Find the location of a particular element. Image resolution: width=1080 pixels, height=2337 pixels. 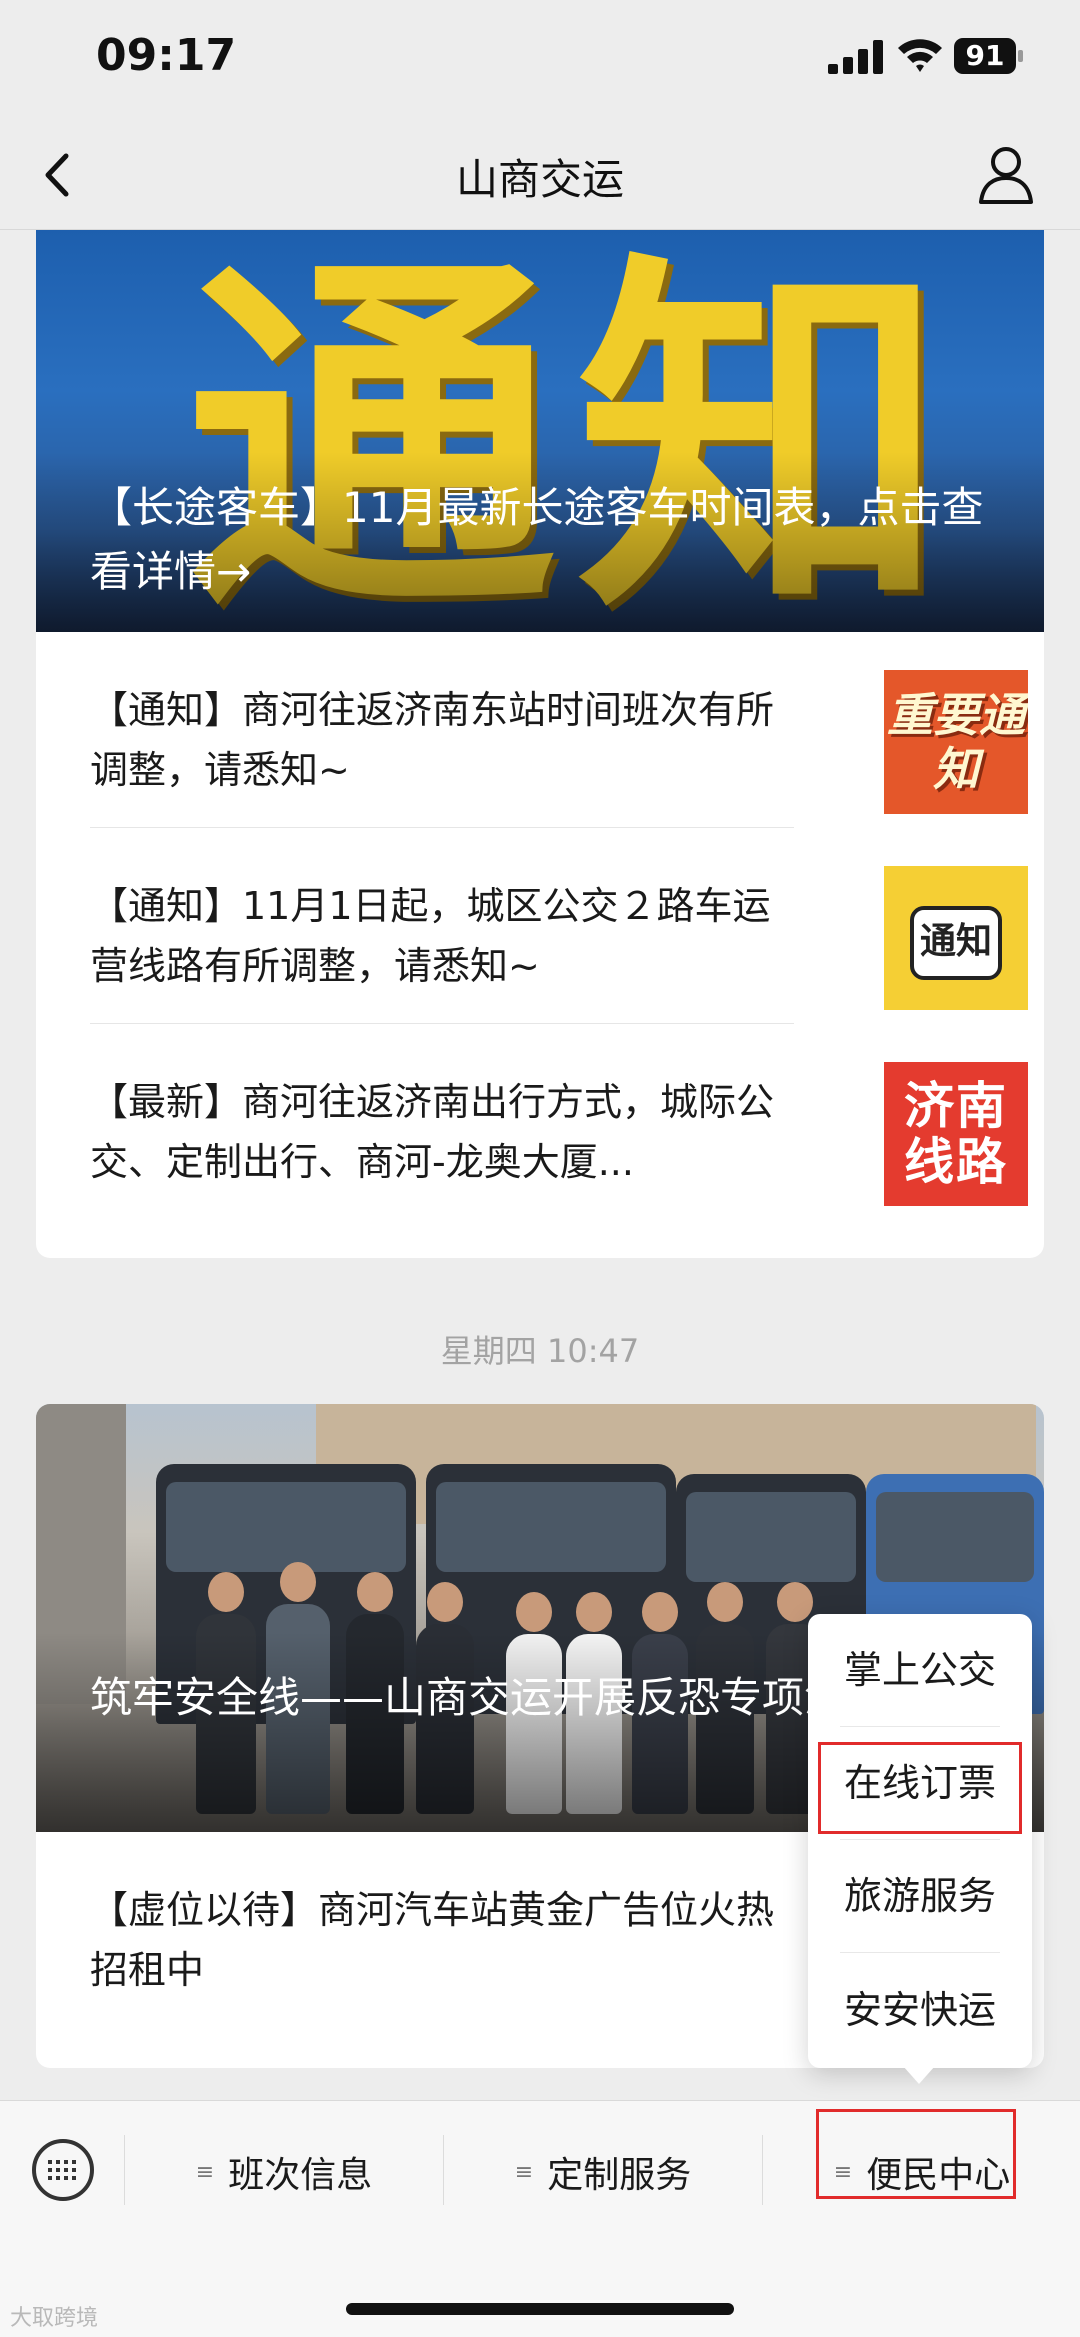

menu-tab-custom-service: ≡ 定制服务 is located at coordinates (603, 2172).